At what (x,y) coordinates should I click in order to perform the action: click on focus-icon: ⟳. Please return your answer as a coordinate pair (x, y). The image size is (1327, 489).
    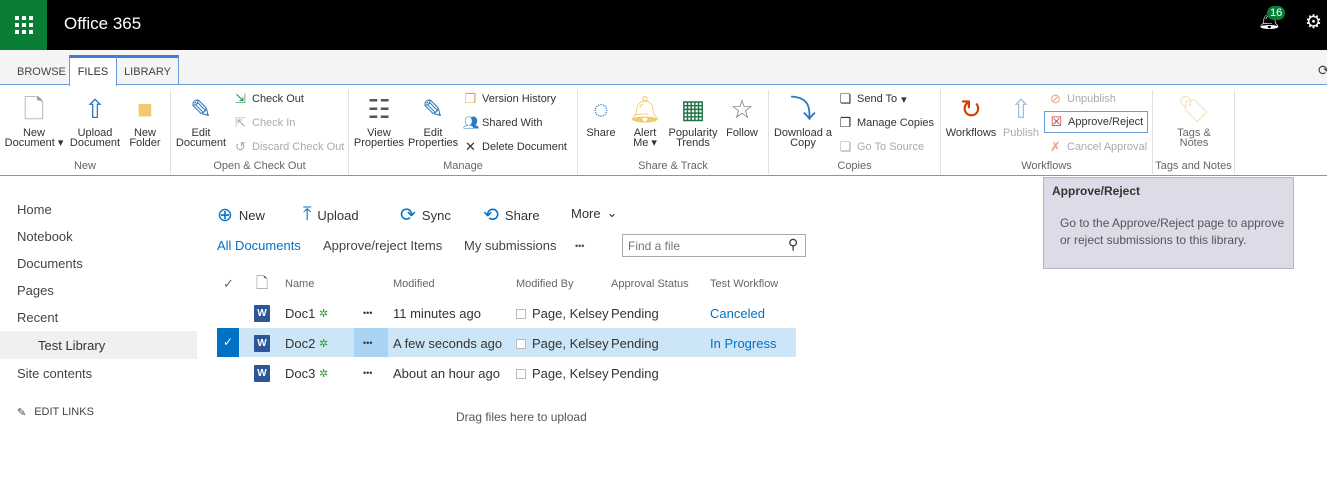
    Looking at the image, I should click on (1322, 70).